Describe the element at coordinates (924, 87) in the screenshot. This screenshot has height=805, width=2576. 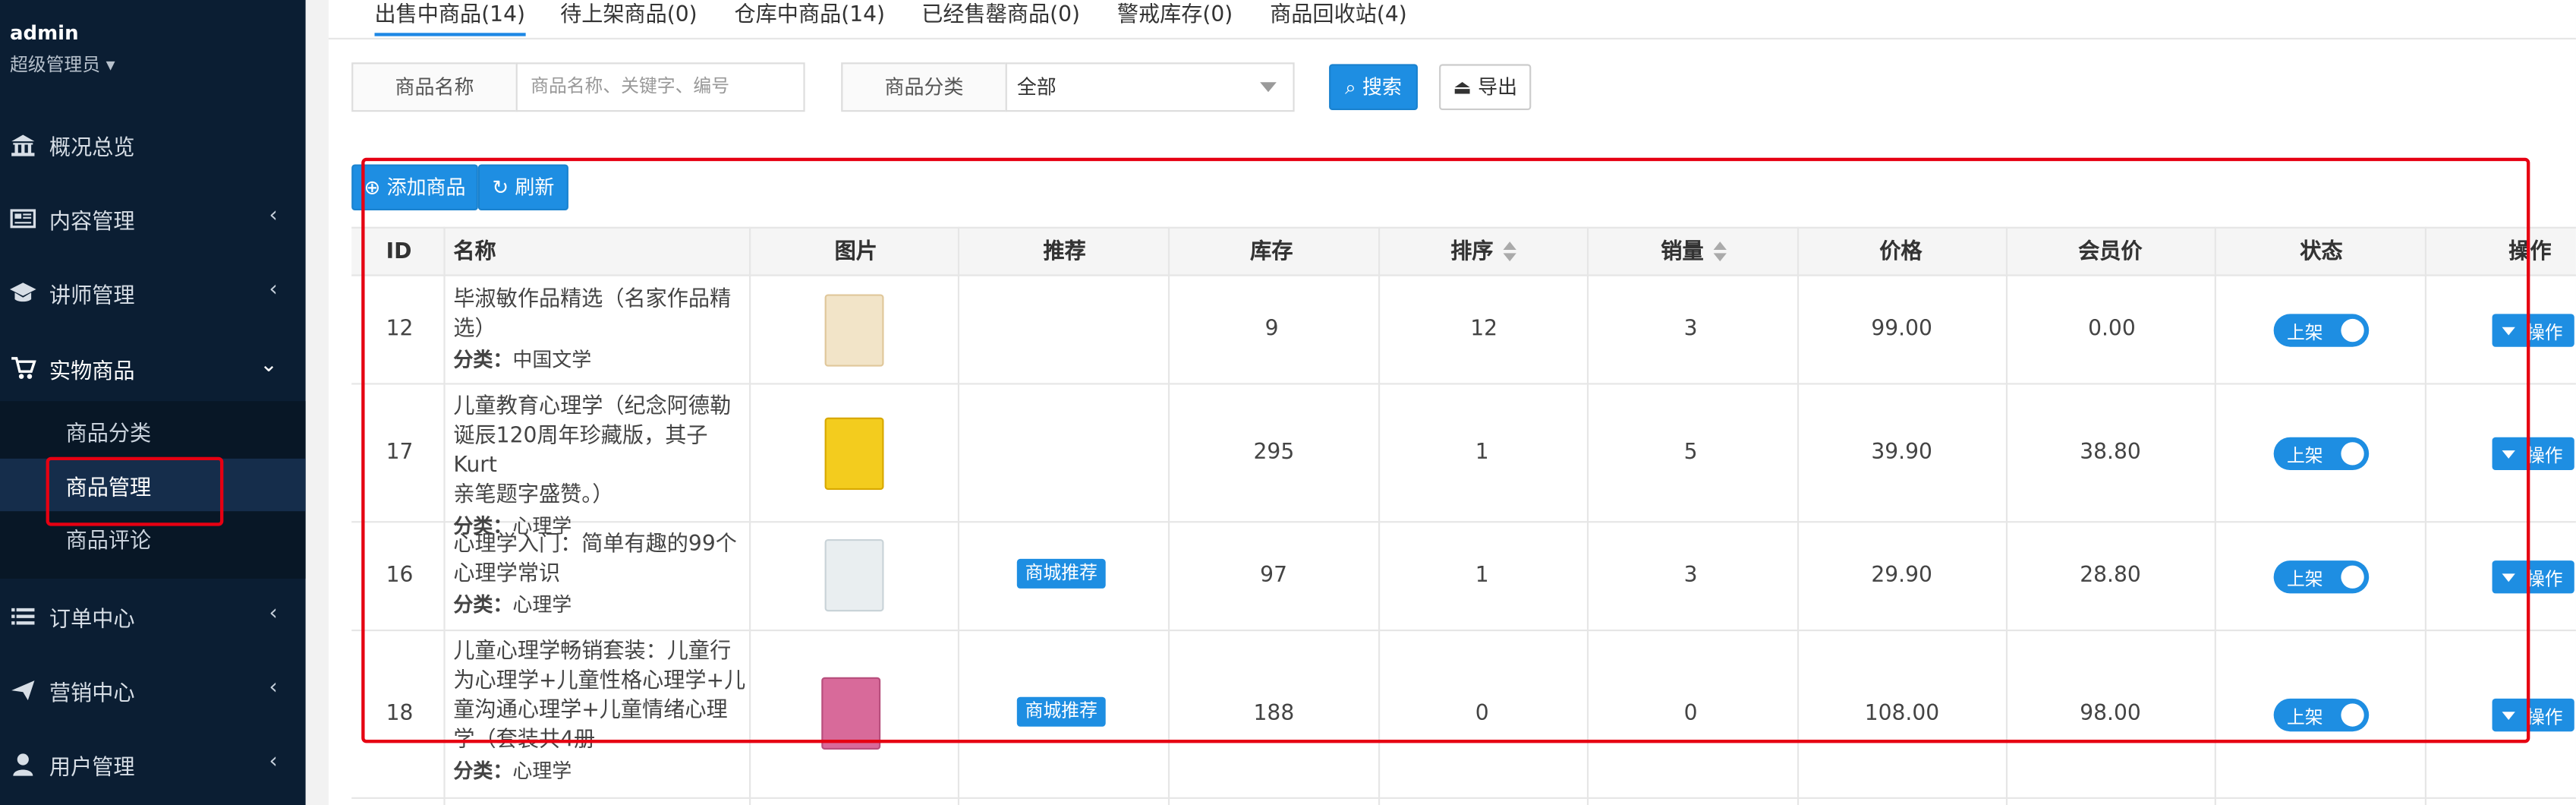
I see `goods-category-label: 商品分类` at that location.